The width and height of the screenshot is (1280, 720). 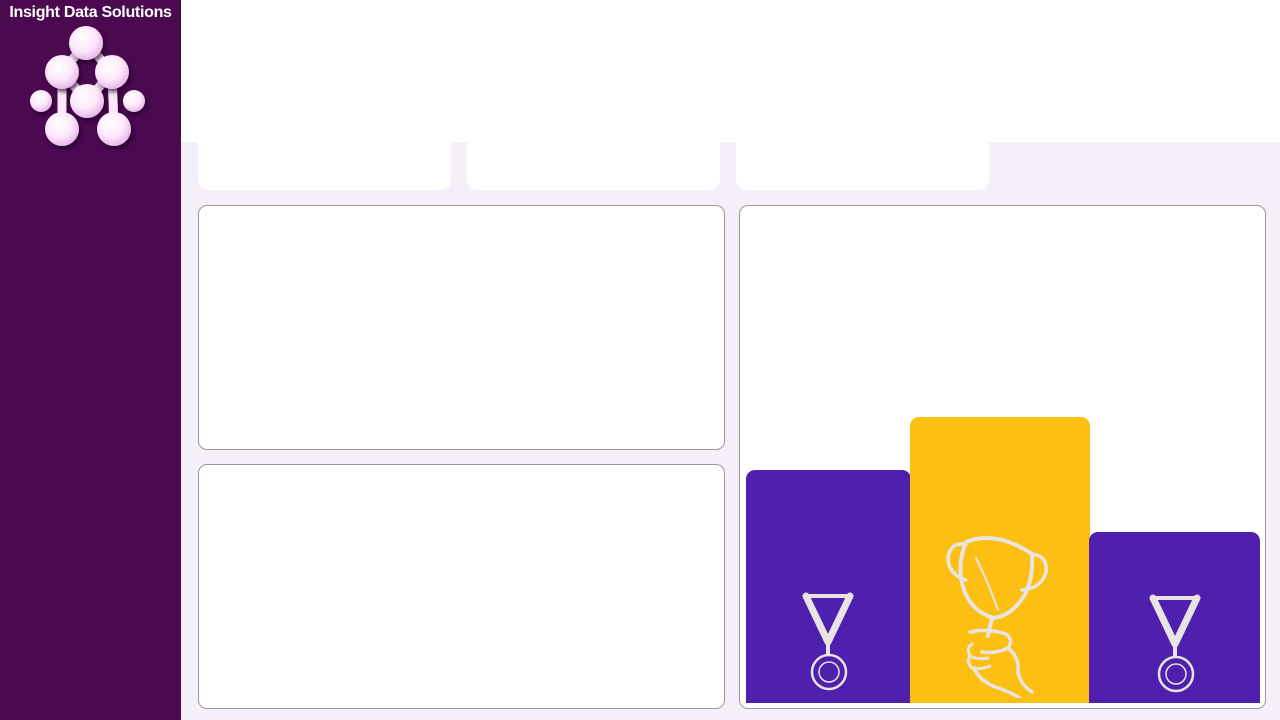 I want to click on sidebar: Insight Data Solutions, so click(x=90, y=360).